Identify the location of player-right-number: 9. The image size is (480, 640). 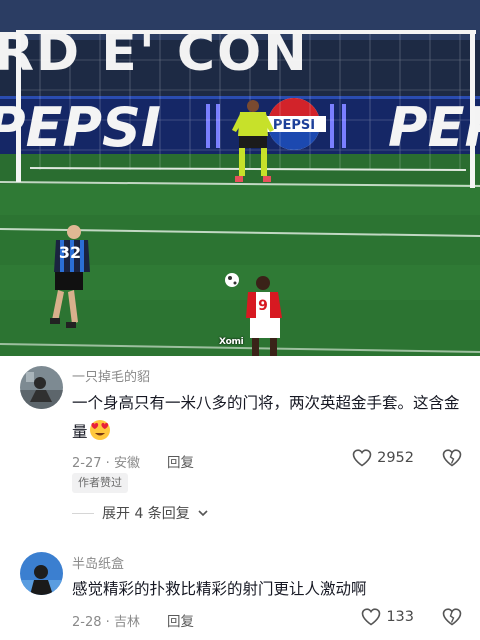
(263, 306).